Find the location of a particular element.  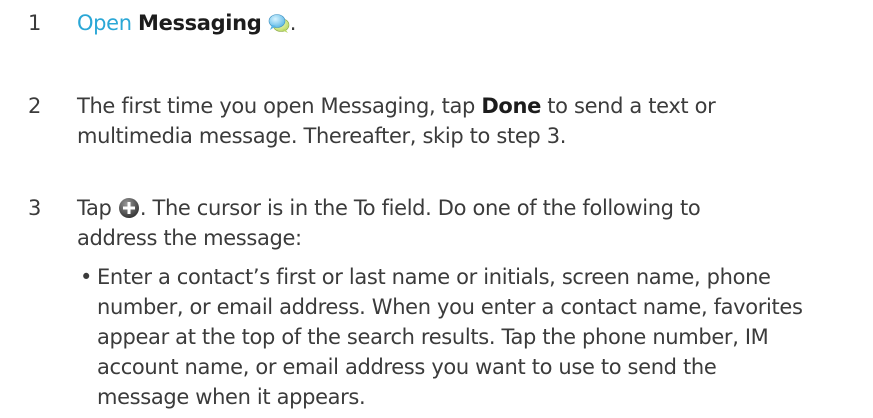

step-number: 3 is located at coordinates (35, 208).